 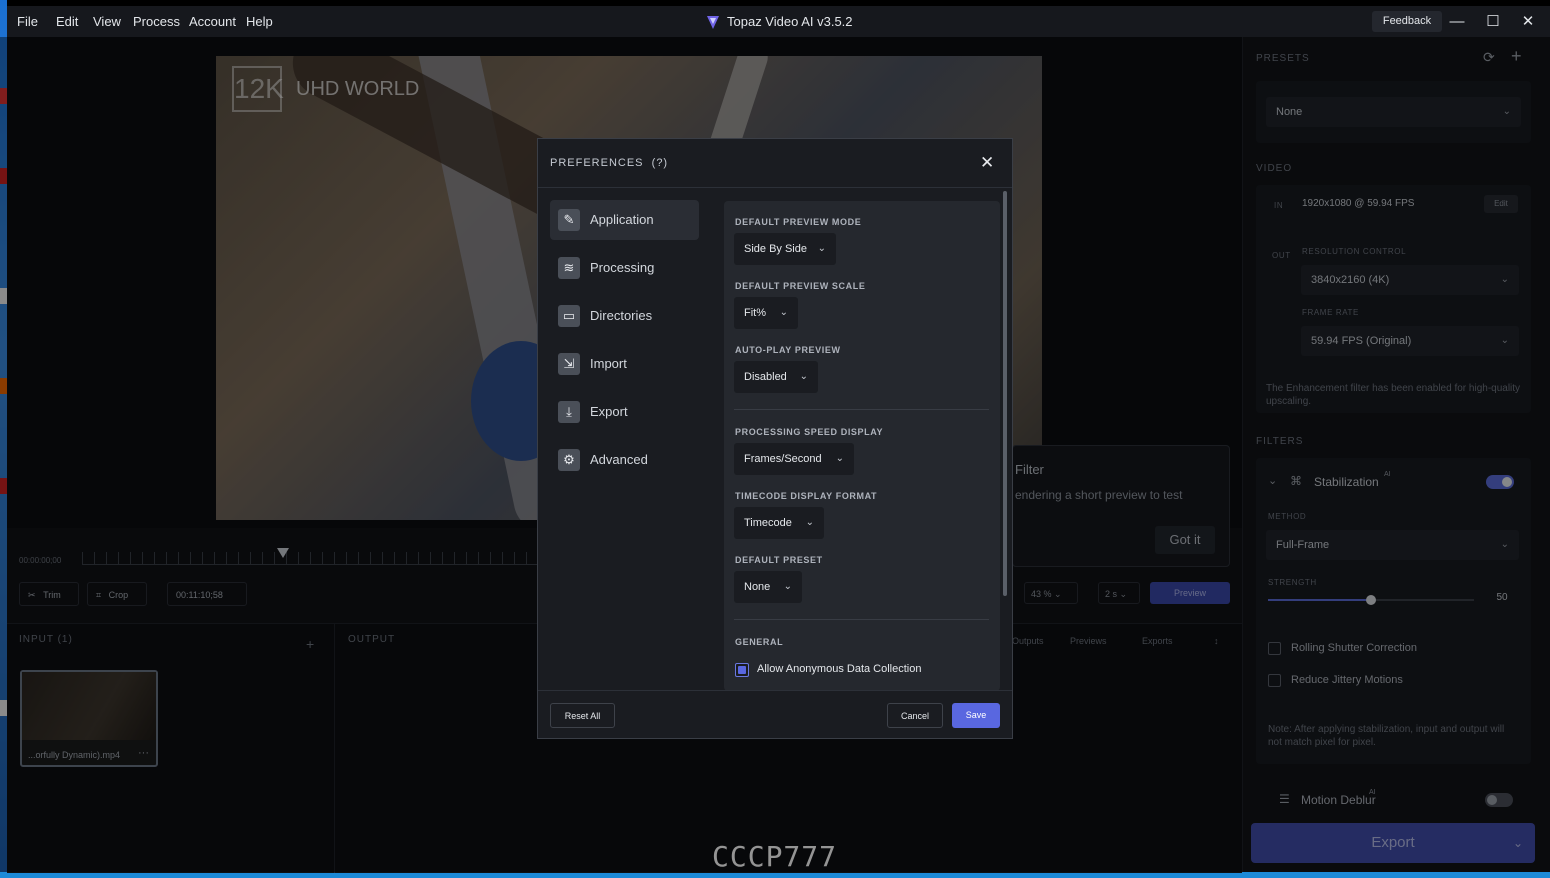 I want to click on nav-directories: ▭ Directories, so click(x=624, y=316).